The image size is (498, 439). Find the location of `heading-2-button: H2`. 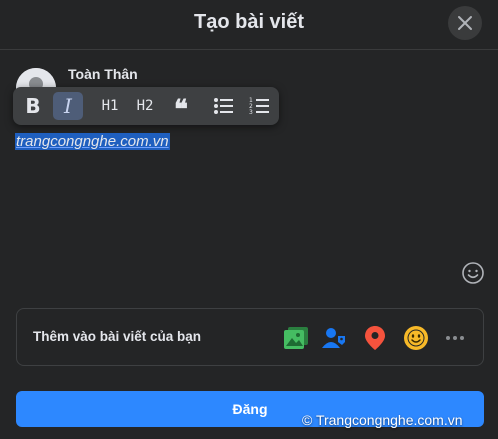

heading-2-button: H2 is located at coordinates (145, 106).